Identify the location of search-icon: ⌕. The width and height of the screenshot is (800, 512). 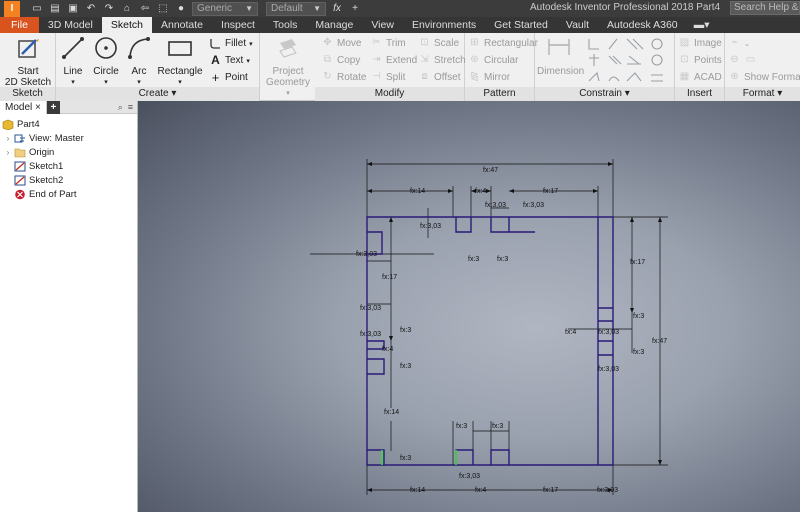
(120, 107).